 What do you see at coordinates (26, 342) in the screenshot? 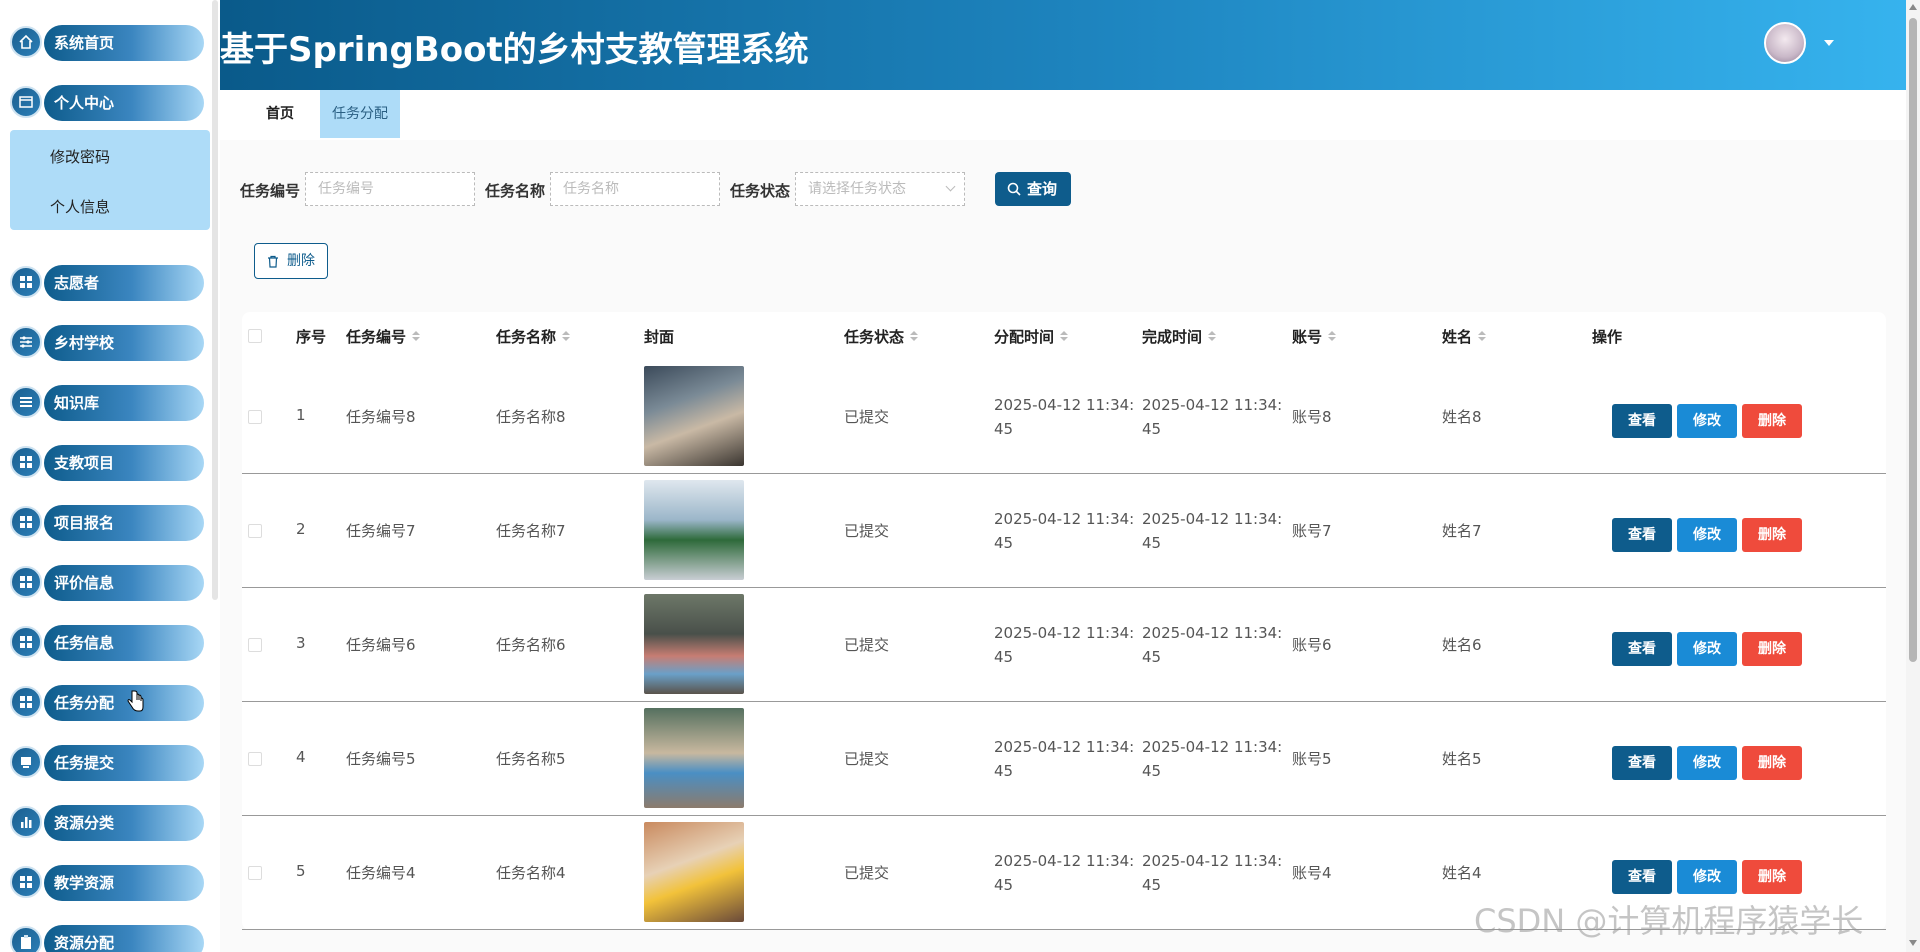
I see `sliders-icon` at bounding box center [26, 342].